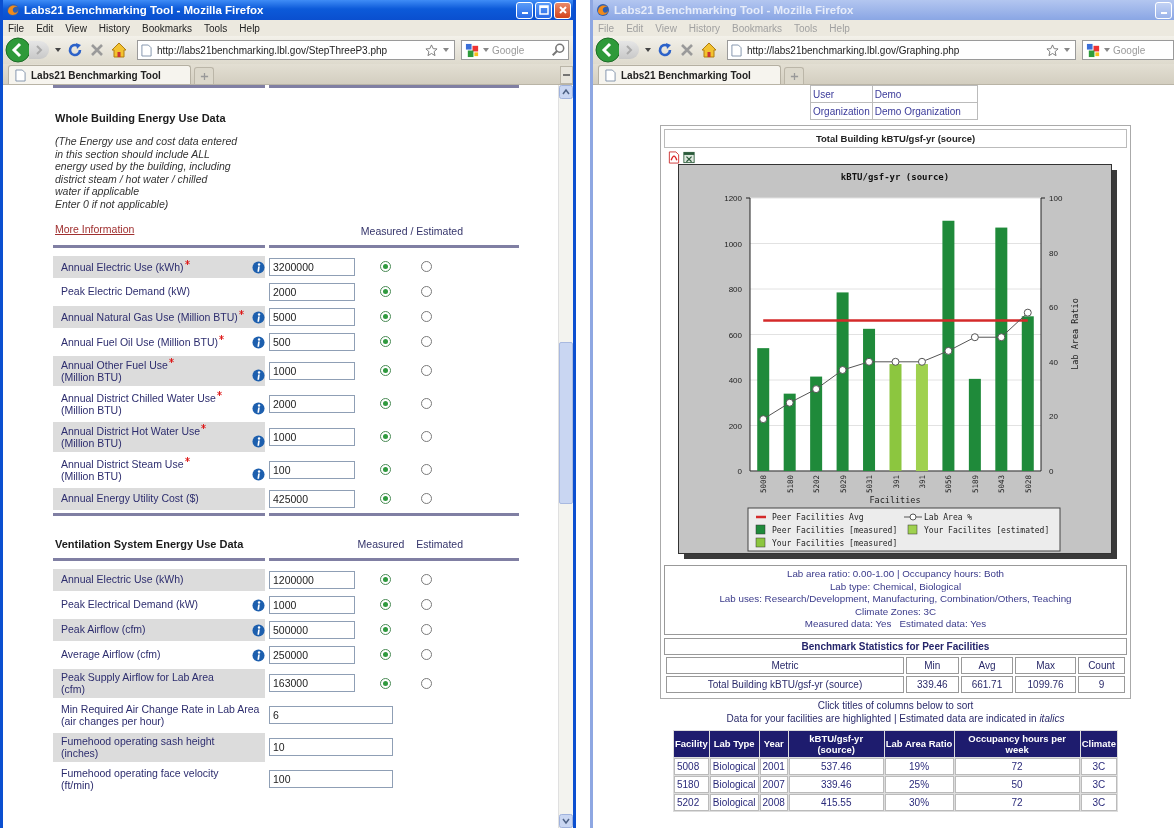 This screenshot has height=828, width=1174. I want to click on minimize-button, so click(524, 10).